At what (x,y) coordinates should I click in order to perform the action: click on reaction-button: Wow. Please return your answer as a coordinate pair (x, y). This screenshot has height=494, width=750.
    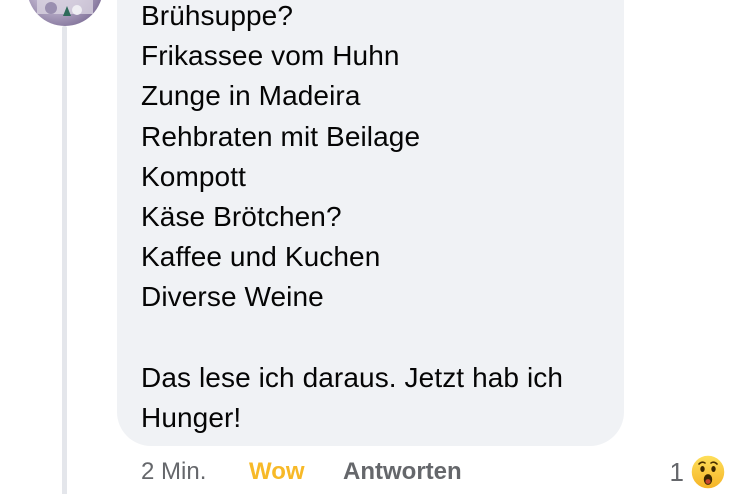
    Looking at the image, I should click on (296, 472).